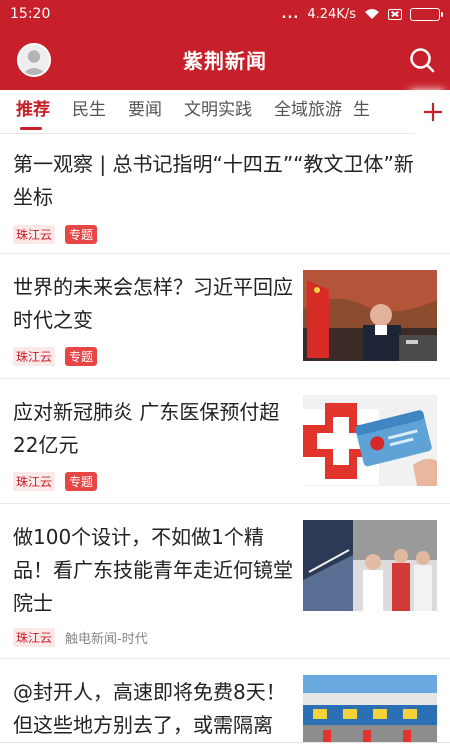  What do you see at coordinates (372, 14) in the screenshot?
I see `wifi-icon` at bounding box center [372, 14].